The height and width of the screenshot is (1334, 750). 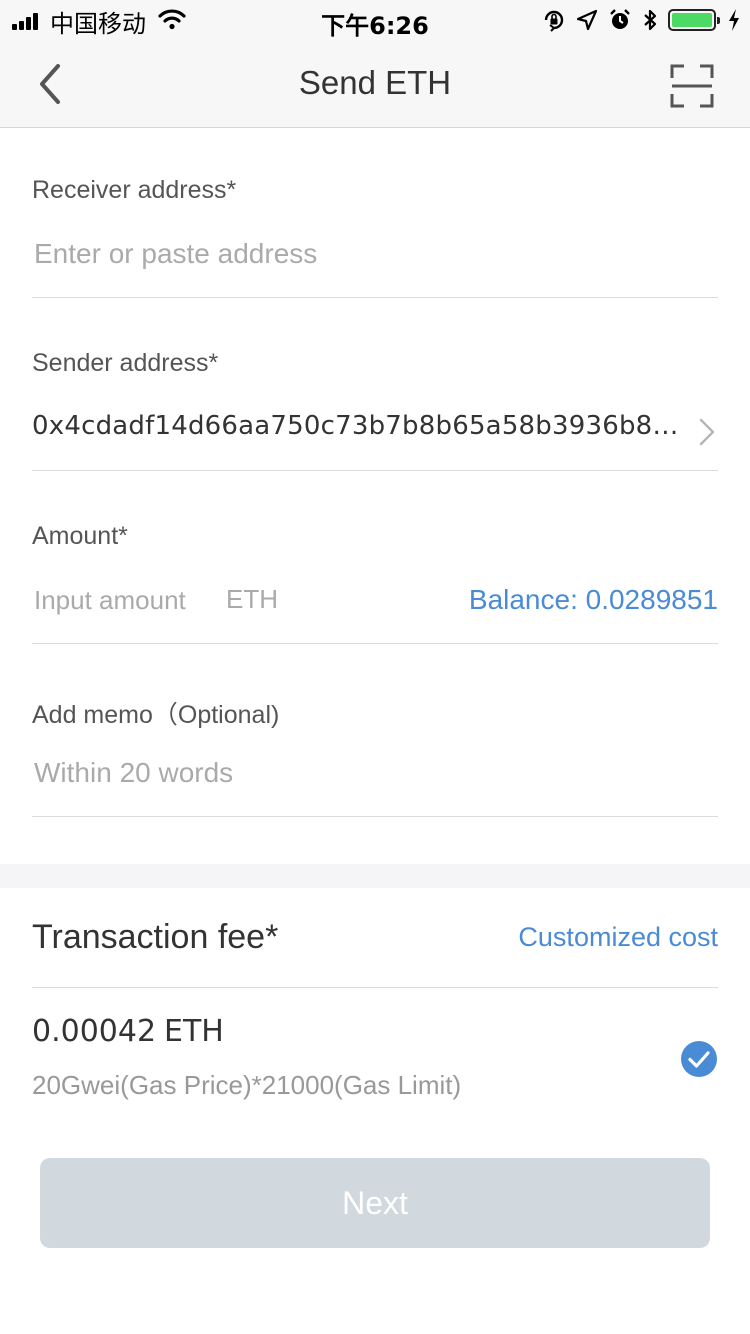 What do you see at coordinates (375, 876) in the screenshot?
I see `section-divider` at bounding box center [375, 876].